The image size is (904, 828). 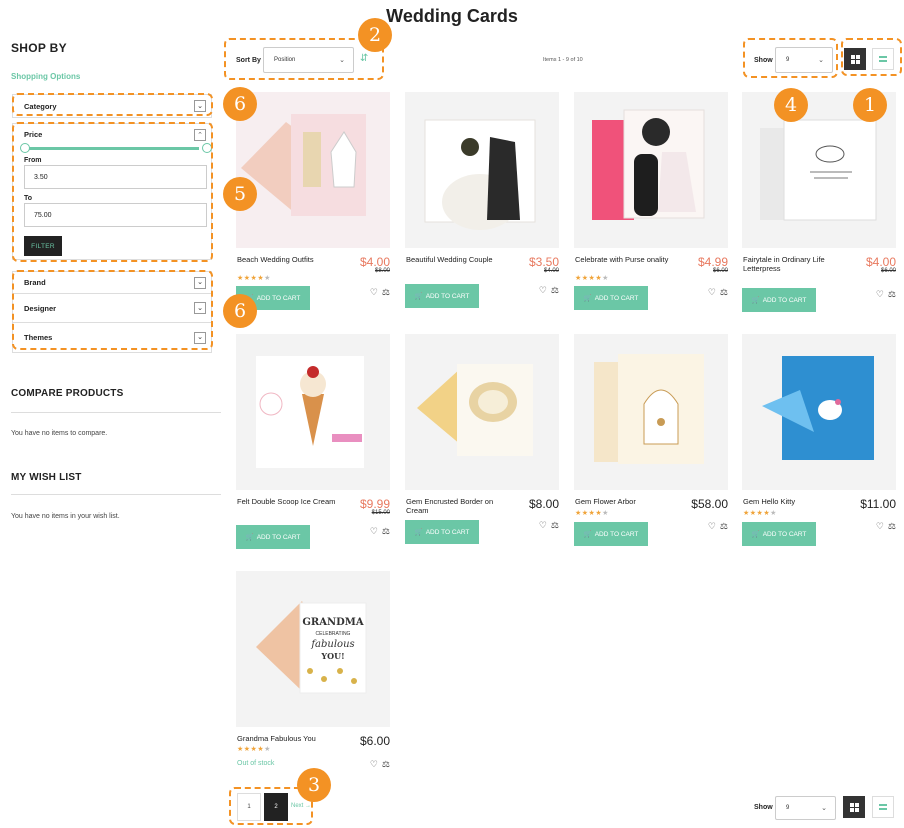 What do you see at coordinates (59, 433) in the screenshot?
I see `compare-empty-text: You have no items to compare.` at bounding box center [59, 433].